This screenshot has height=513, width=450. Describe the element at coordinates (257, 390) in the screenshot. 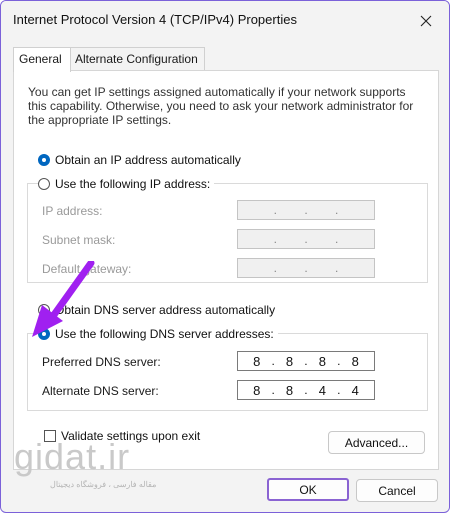

I see `alternate-dns-octet-1: 8` at that location.